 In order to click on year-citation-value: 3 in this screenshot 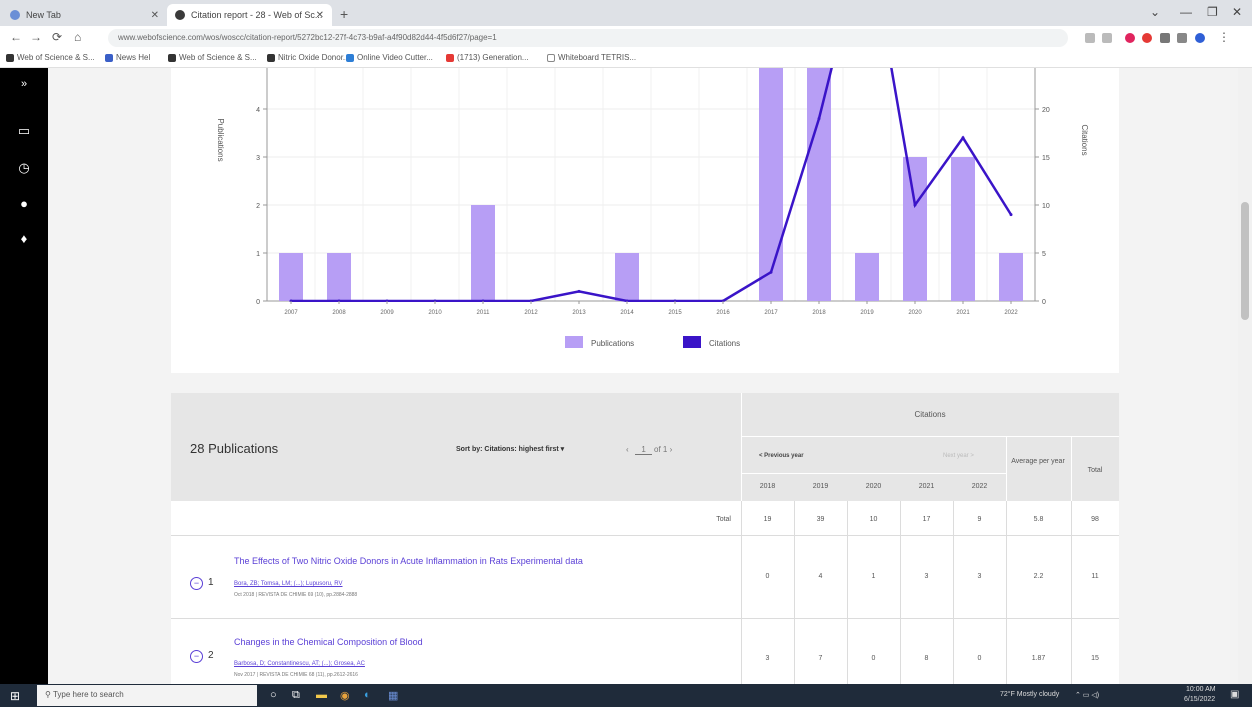, I will do `click(767, 658)`.